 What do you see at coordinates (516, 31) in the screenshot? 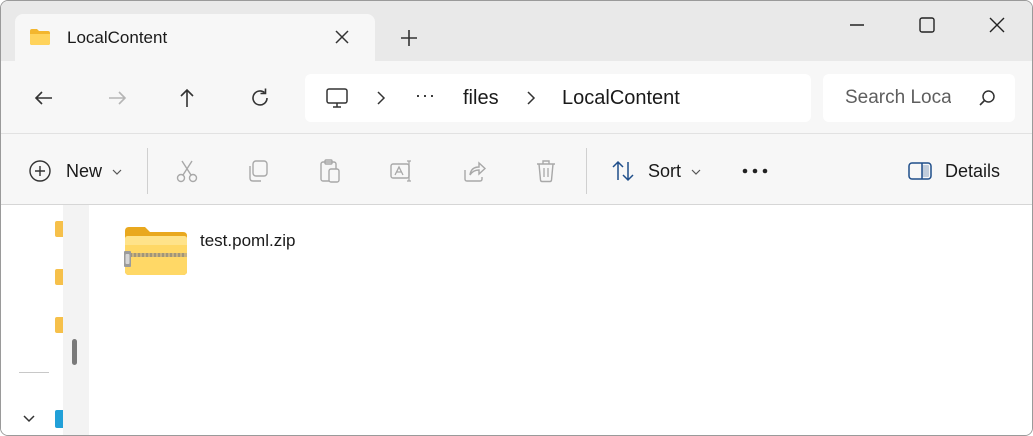
I see `title-bar: LocalContent` at bounding box center [516, 31].